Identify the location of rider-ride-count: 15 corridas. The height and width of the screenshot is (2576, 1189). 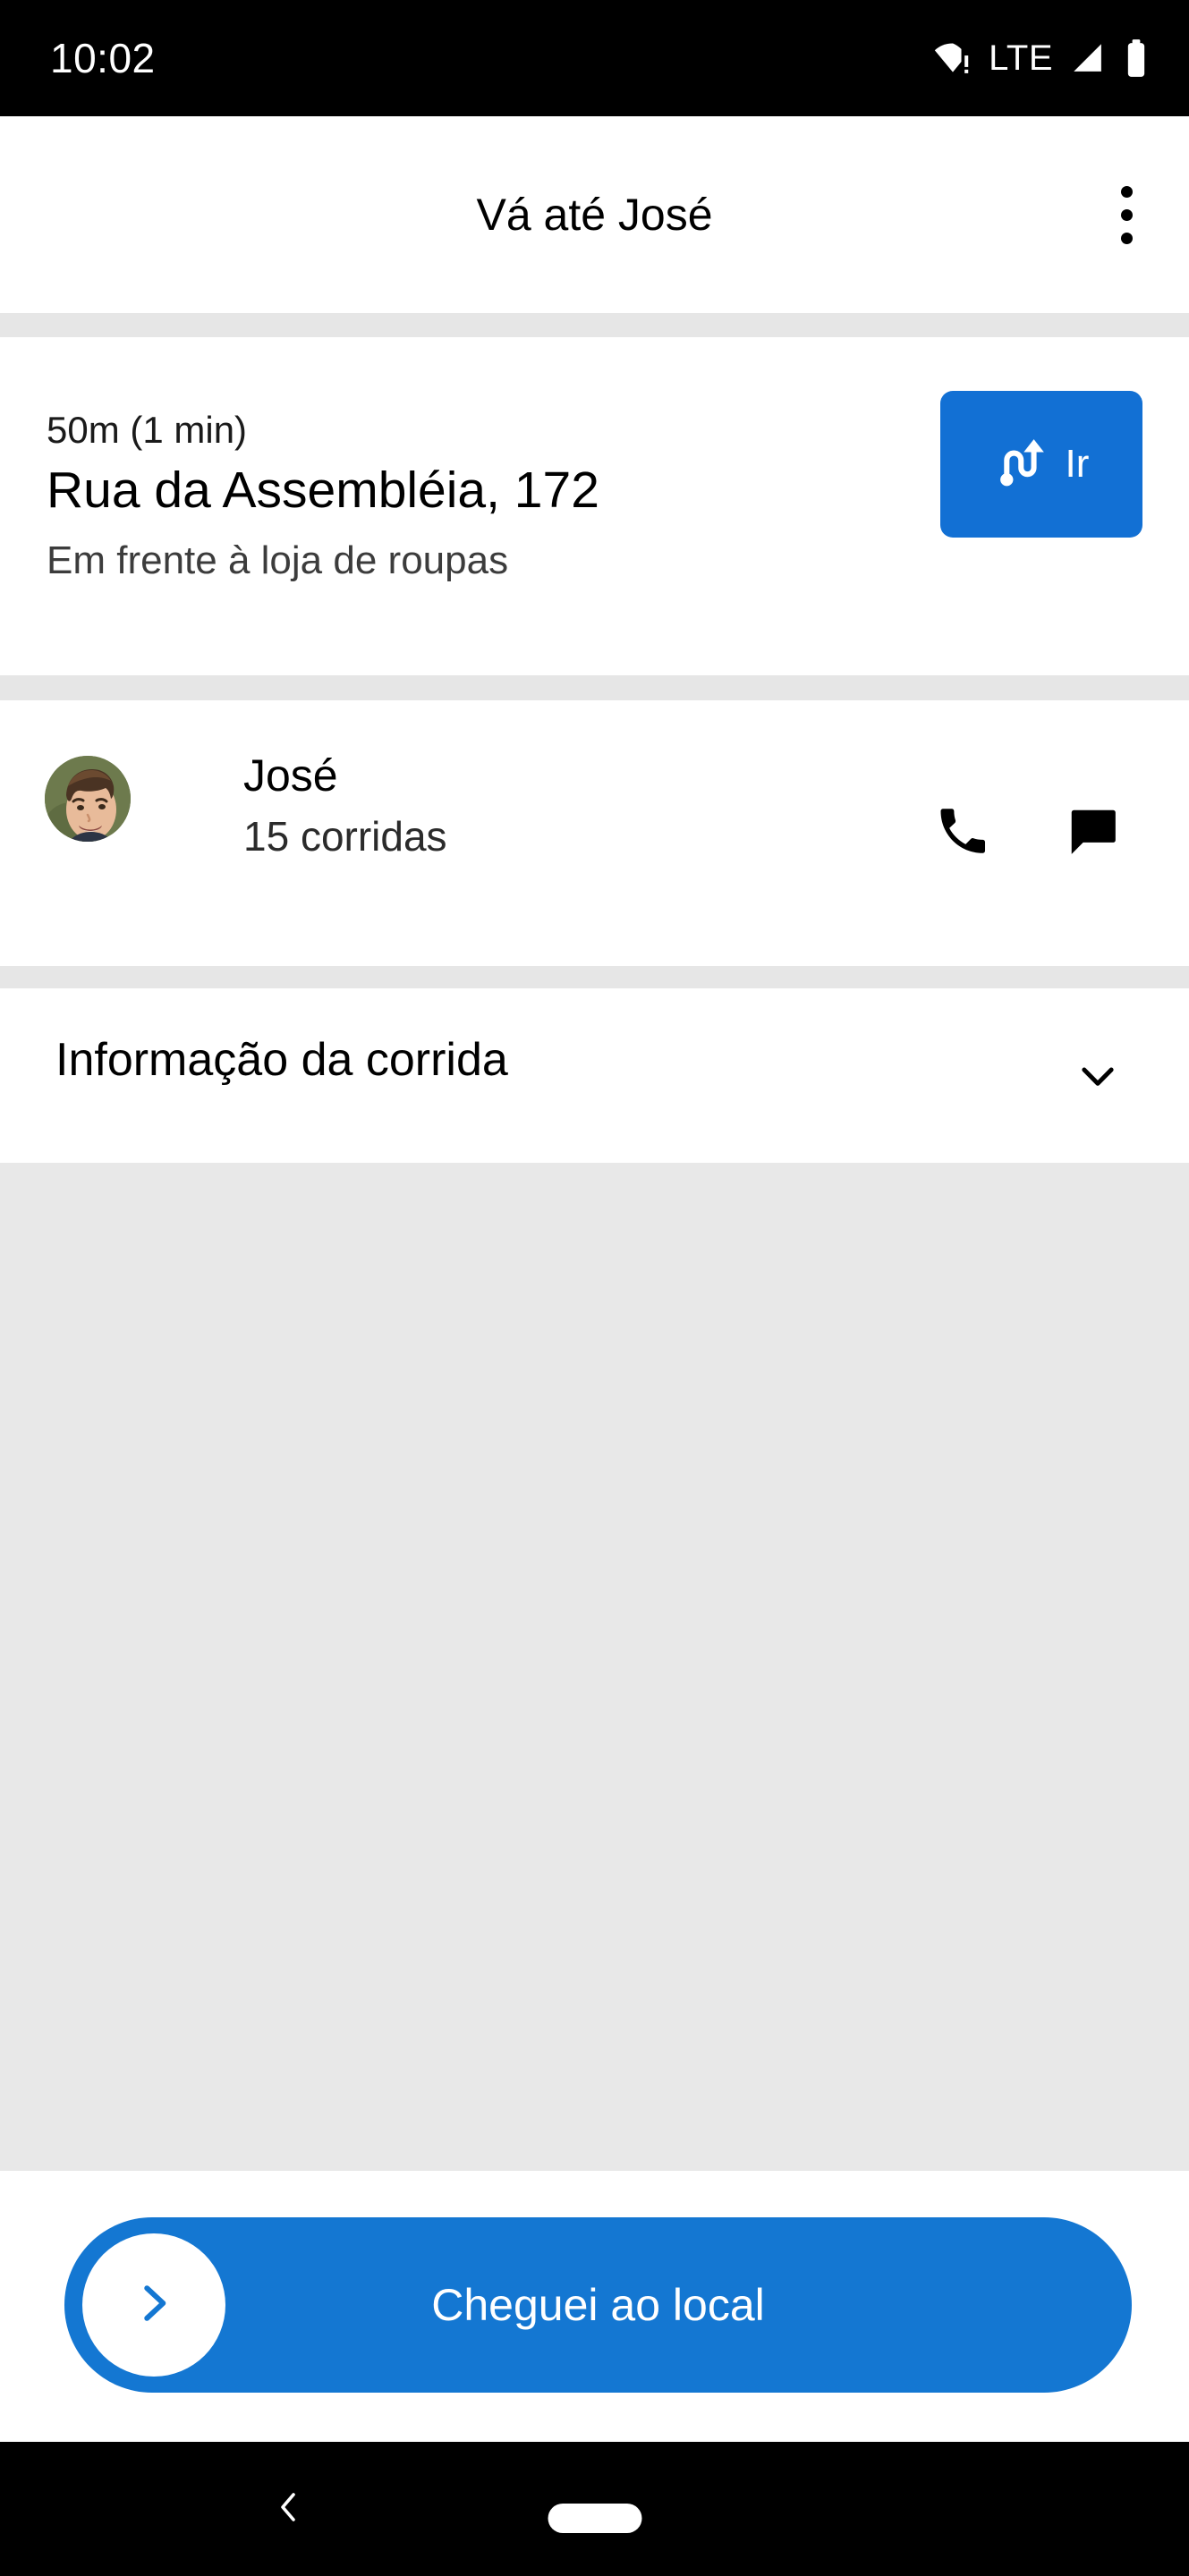
(345, 836).